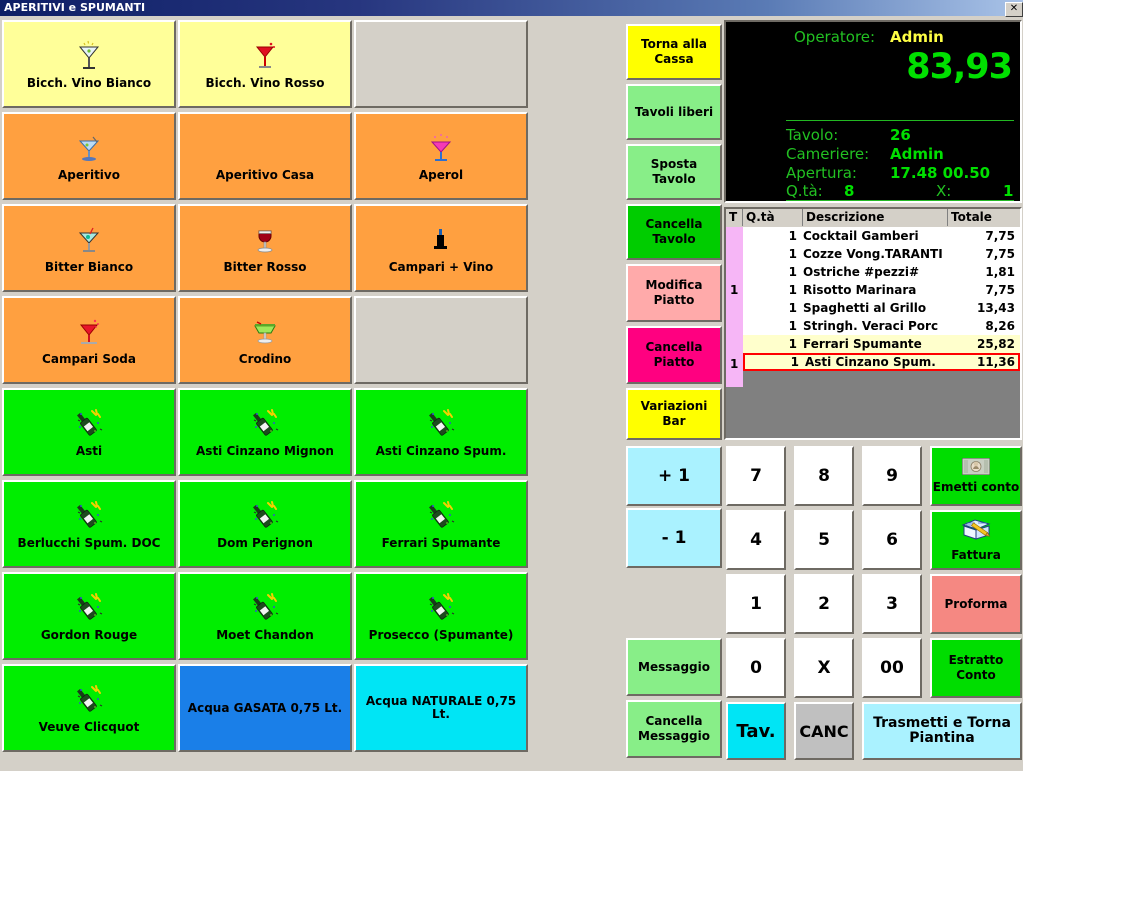  What do you see at coordinates (265, 708) in the screenshot?
I see `product-button-acqua-gasata-0-75-lt: Acqua GASATA 0,75 Lt.` at bounding box center [265, 708].